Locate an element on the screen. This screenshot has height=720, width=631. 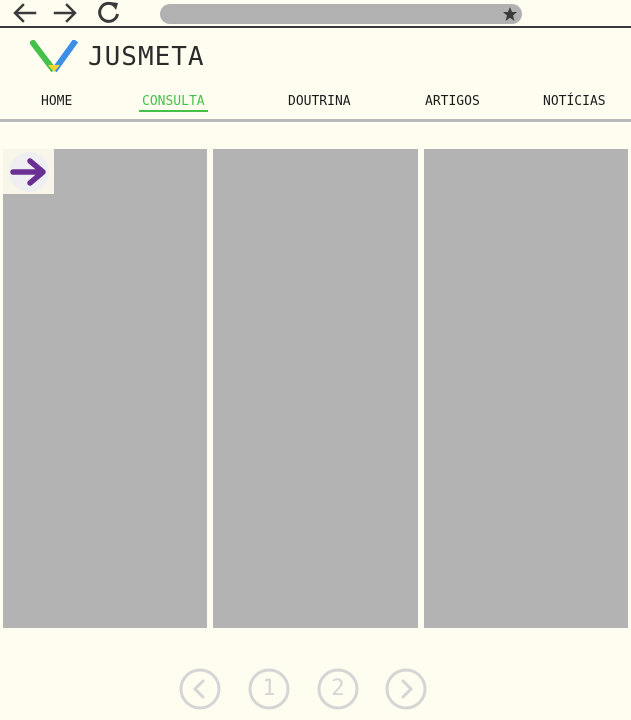
main-menu: HOME CONSULTA DOUTRINA ARTIGOS NOTÍCIAS is located at coordinates (315, 106).